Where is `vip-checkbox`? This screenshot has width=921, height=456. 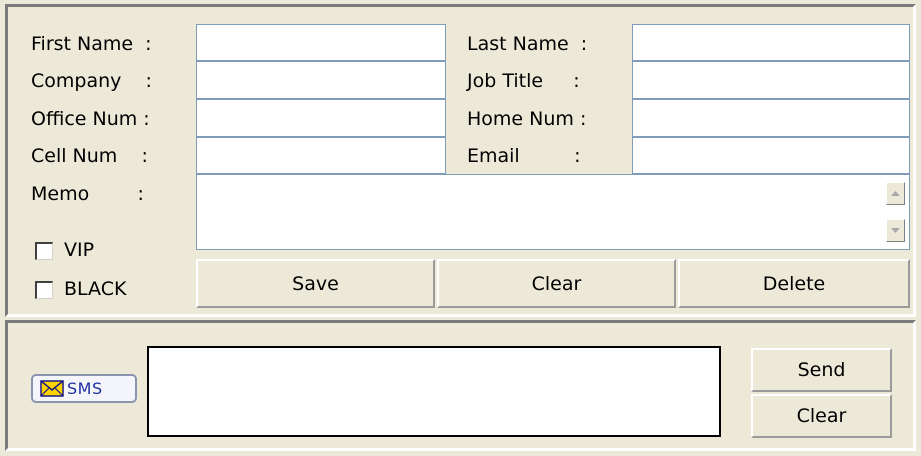 vip-checkbox is located at coordinates (44, 251).